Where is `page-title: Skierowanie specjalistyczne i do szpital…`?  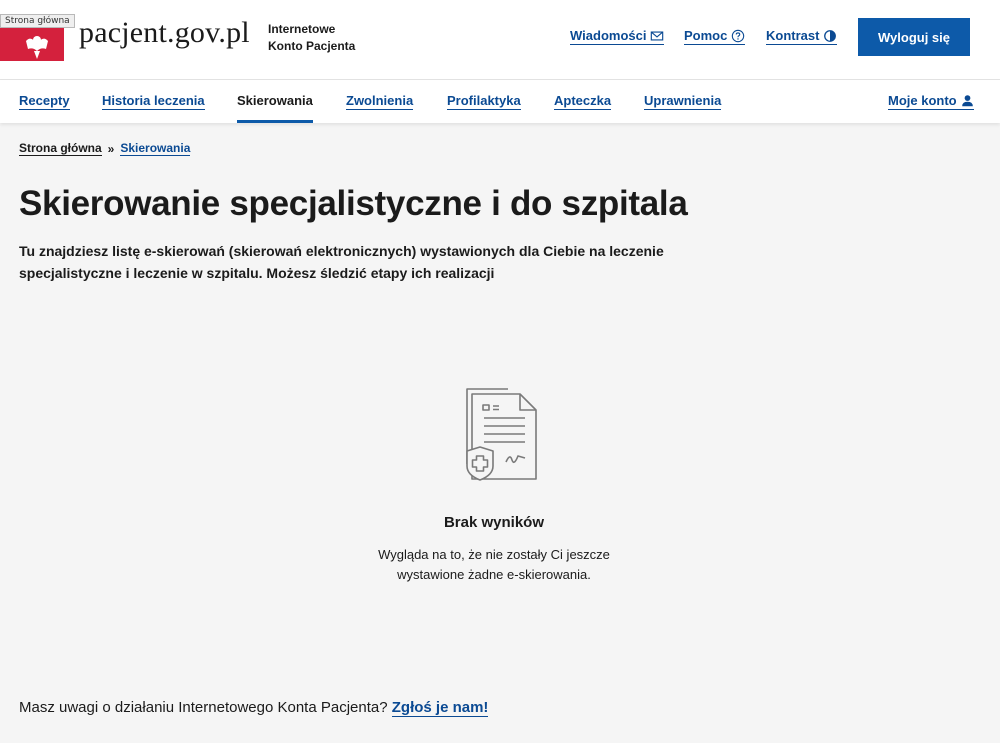
page-title: Skierowanie specjalistyczne i do szpital… is located at coordinates (353, 203).